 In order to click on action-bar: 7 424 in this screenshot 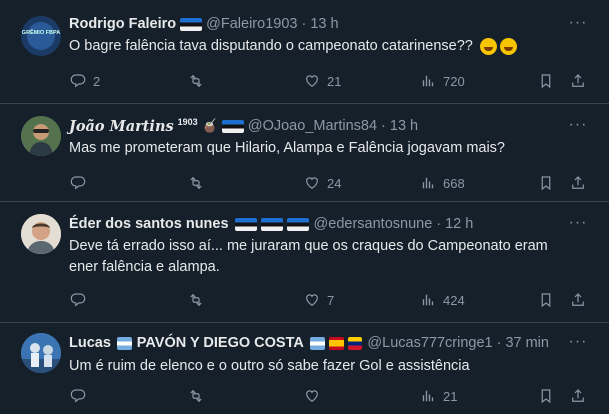, I will do `click(332, 300)`.